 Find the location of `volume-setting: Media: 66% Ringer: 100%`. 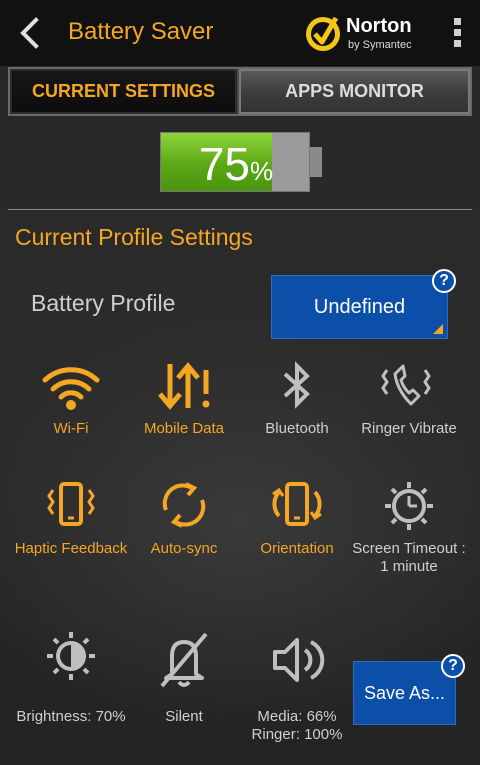

volume-setting: Media: 66% Ringer: 100% is located at coordinates (297, 687).